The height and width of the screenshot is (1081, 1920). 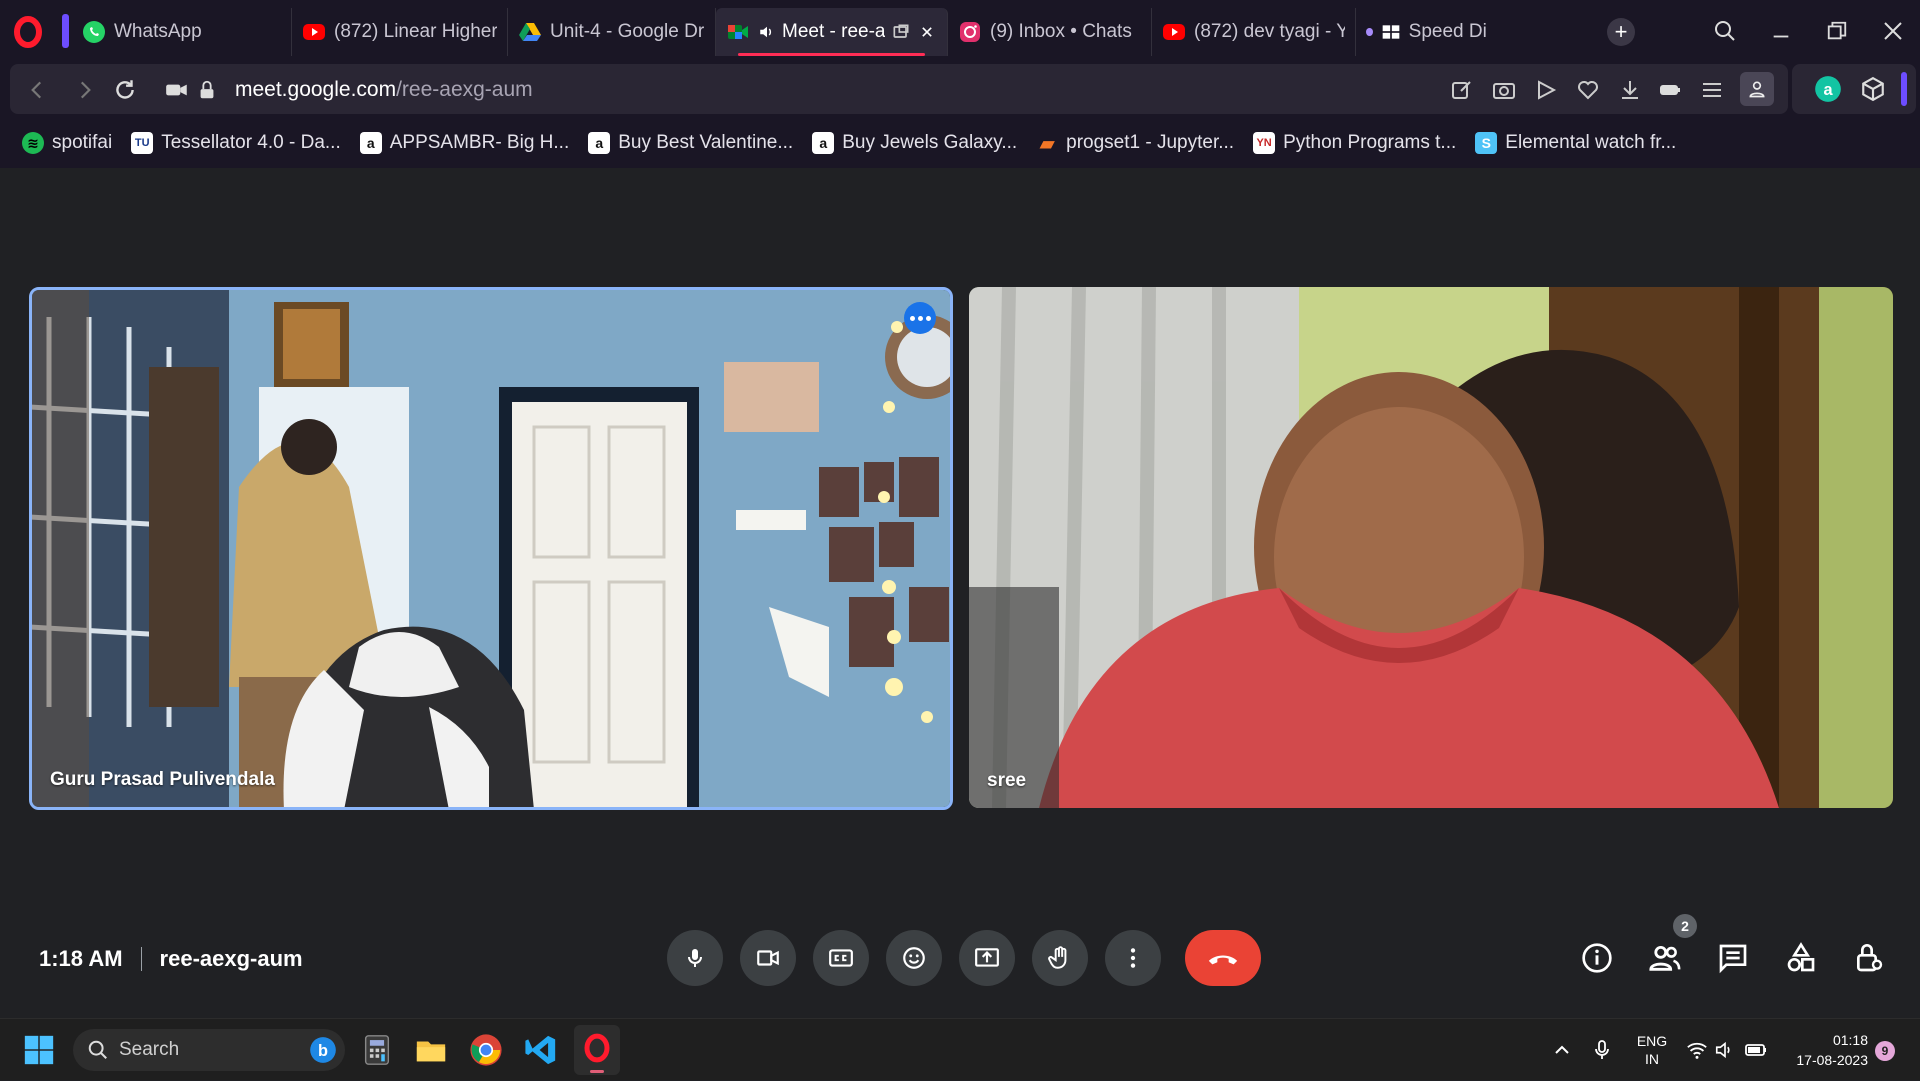 I want to click on forward-icon, so click(x=85, y=90).